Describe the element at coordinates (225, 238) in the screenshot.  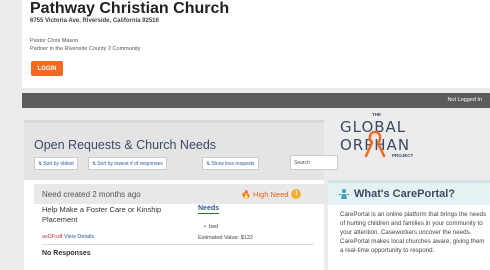
I see `estimated-value: Estimated Value: $122` at that location.